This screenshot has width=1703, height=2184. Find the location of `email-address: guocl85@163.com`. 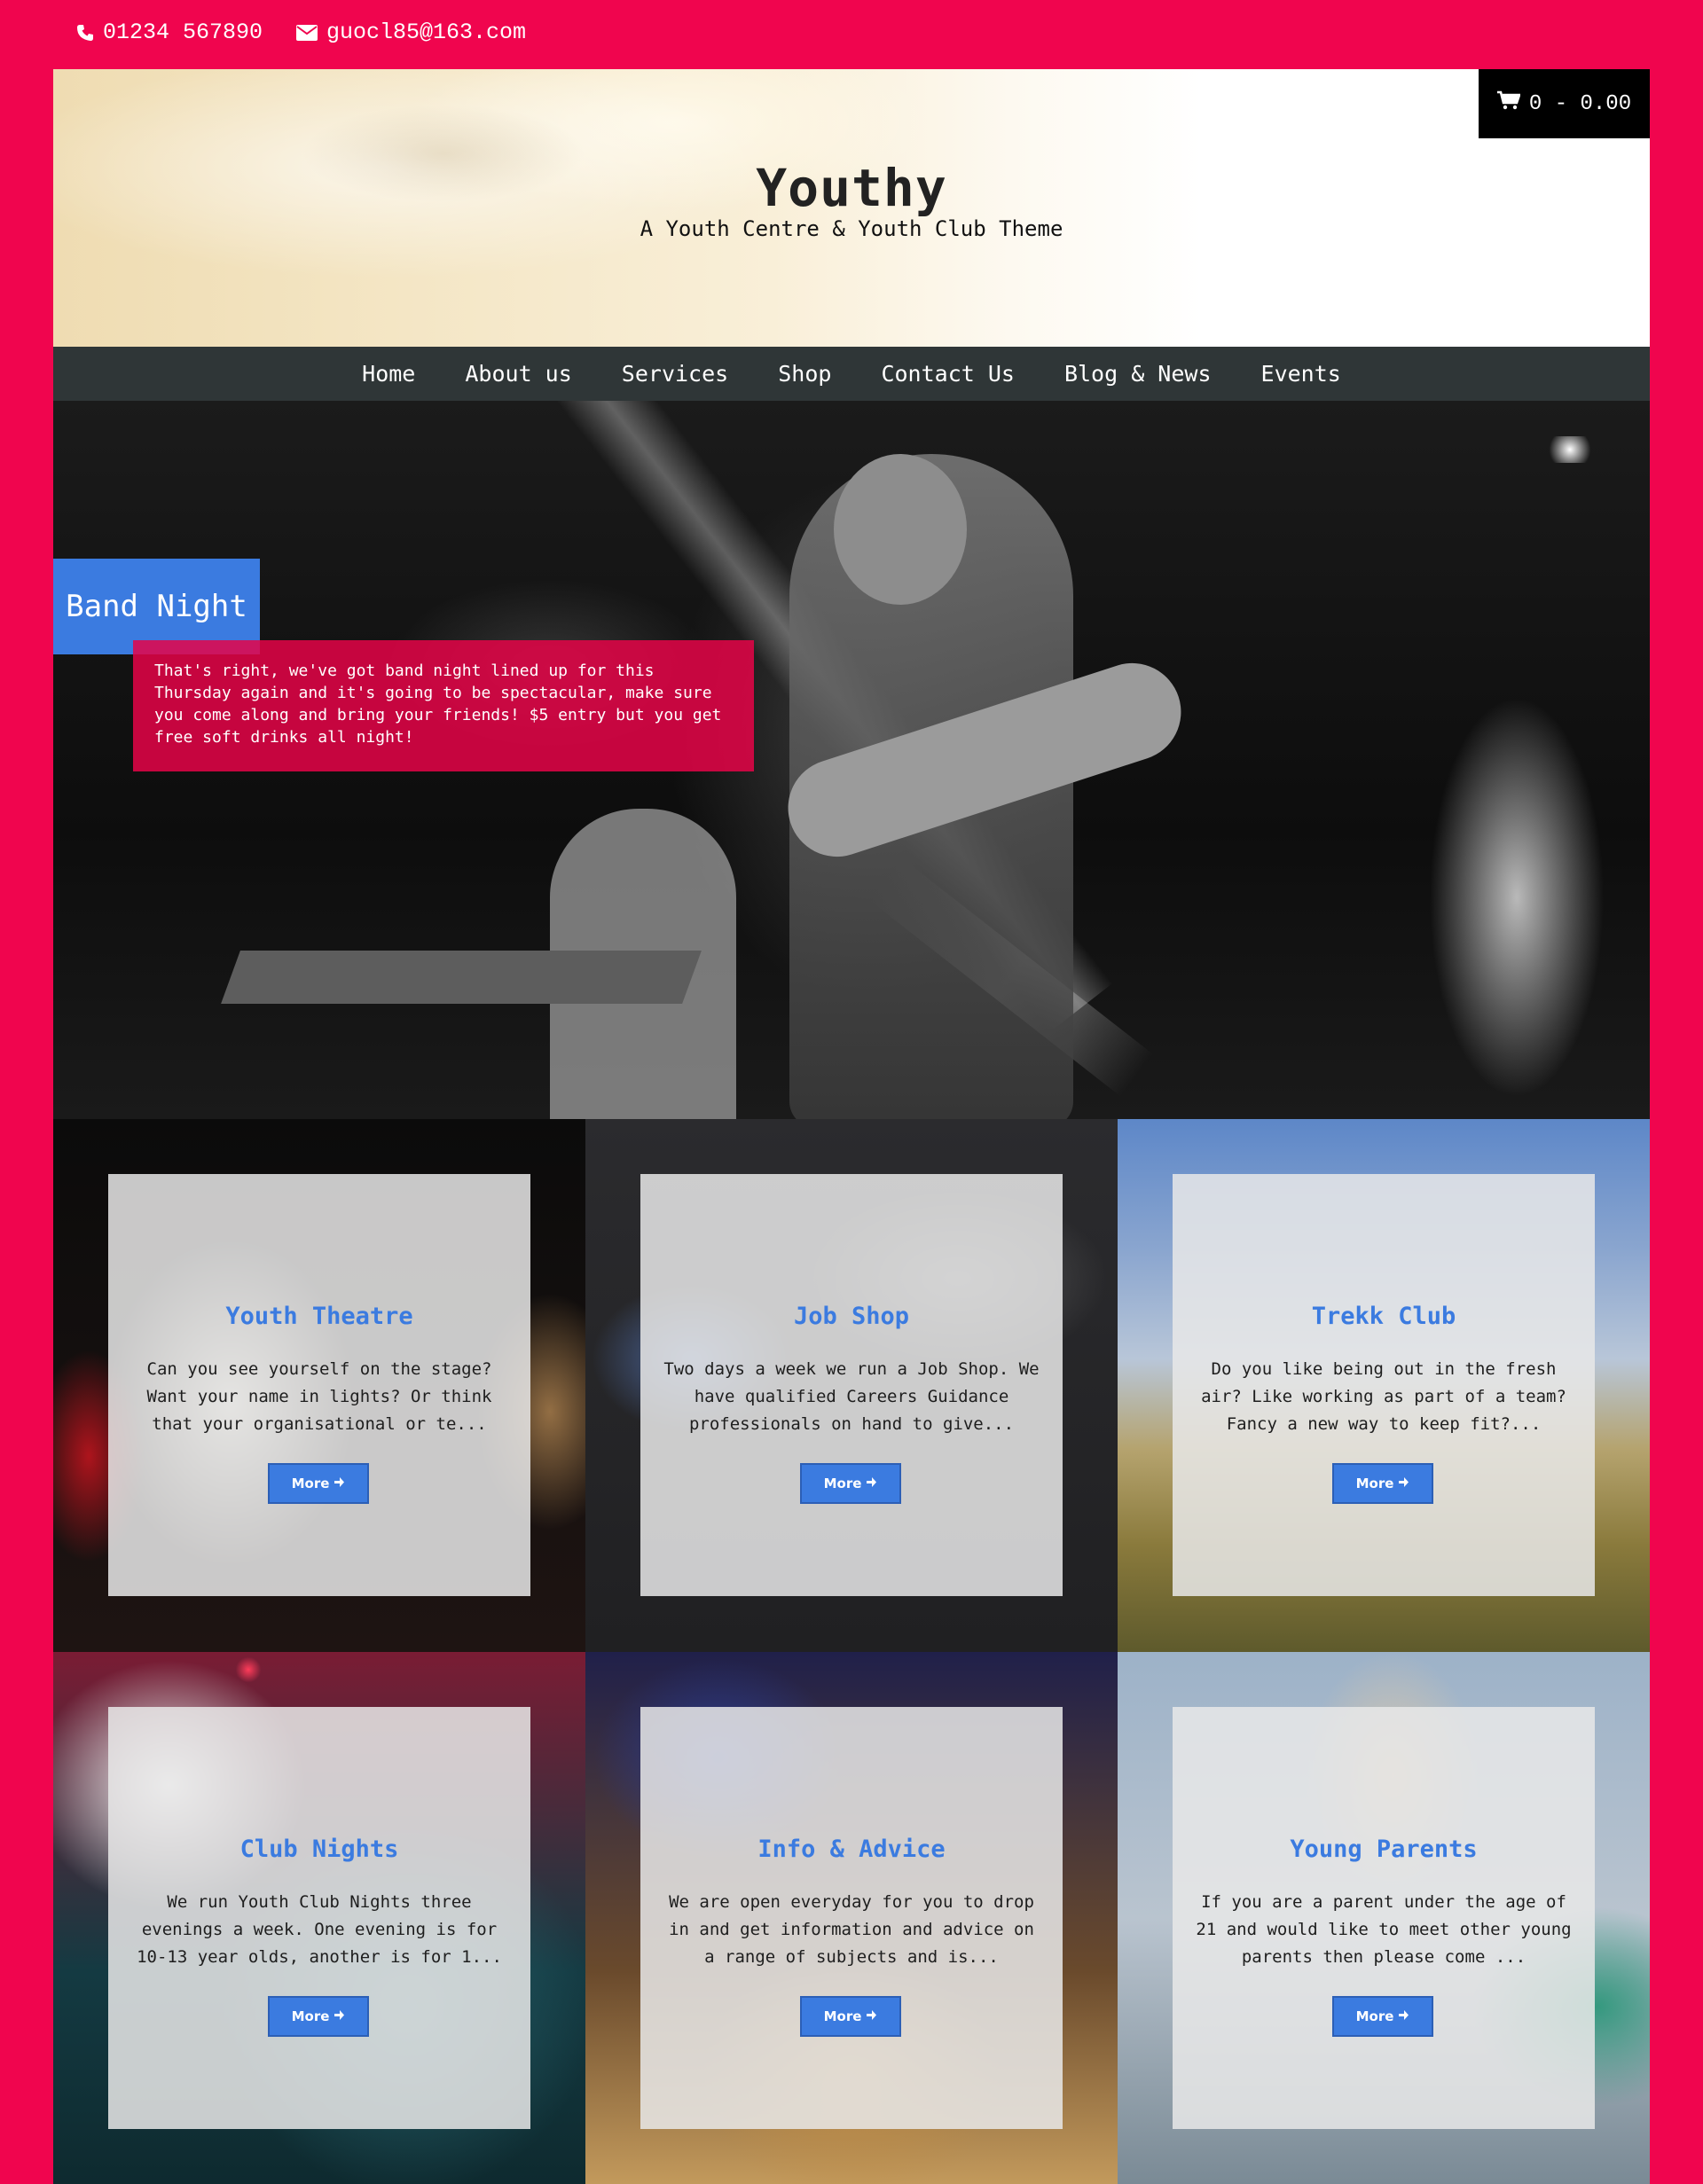

email-address: guocl85@163.com is located at coordinates (426, 32).